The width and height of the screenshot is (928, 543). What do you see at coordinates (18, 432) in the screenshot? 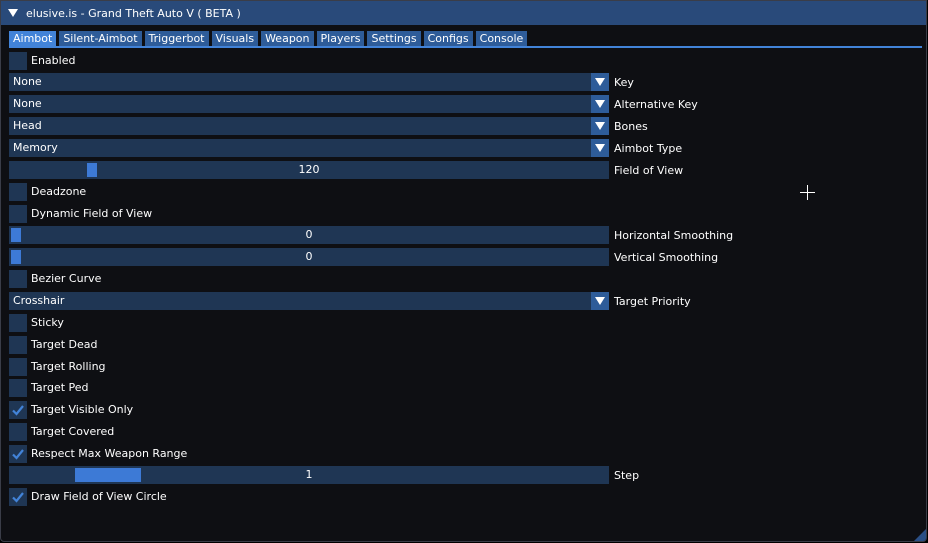
I see `target-covered-checkbox` at bounding box center [18, 432].